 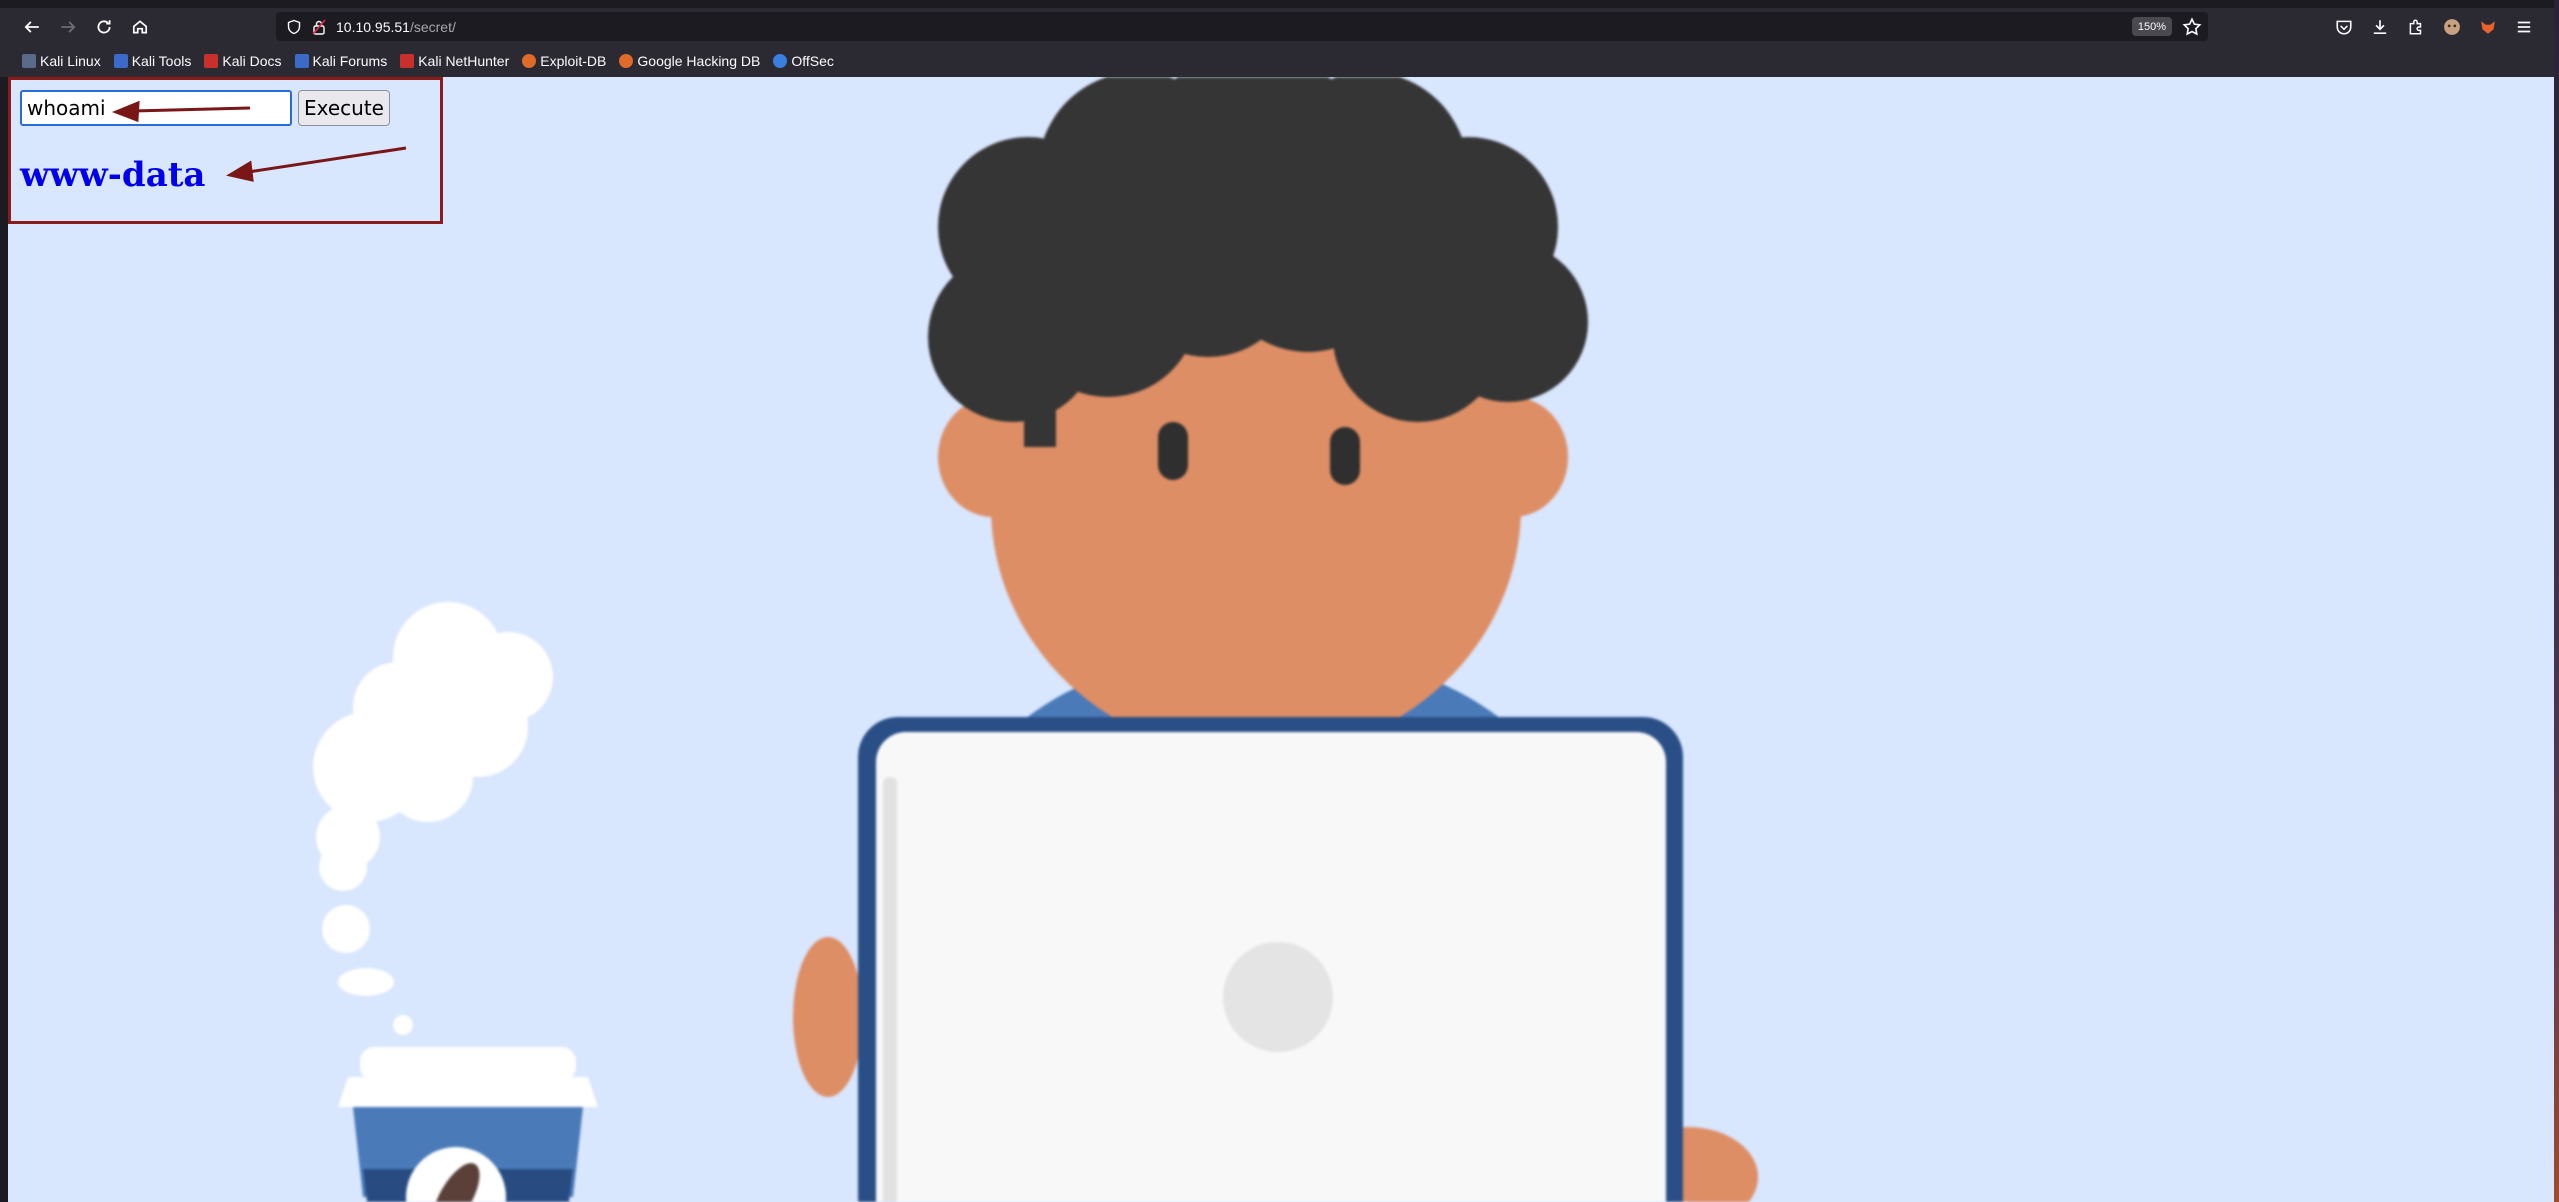 I want to click on offsec-icon, so click(x=780, y=61).